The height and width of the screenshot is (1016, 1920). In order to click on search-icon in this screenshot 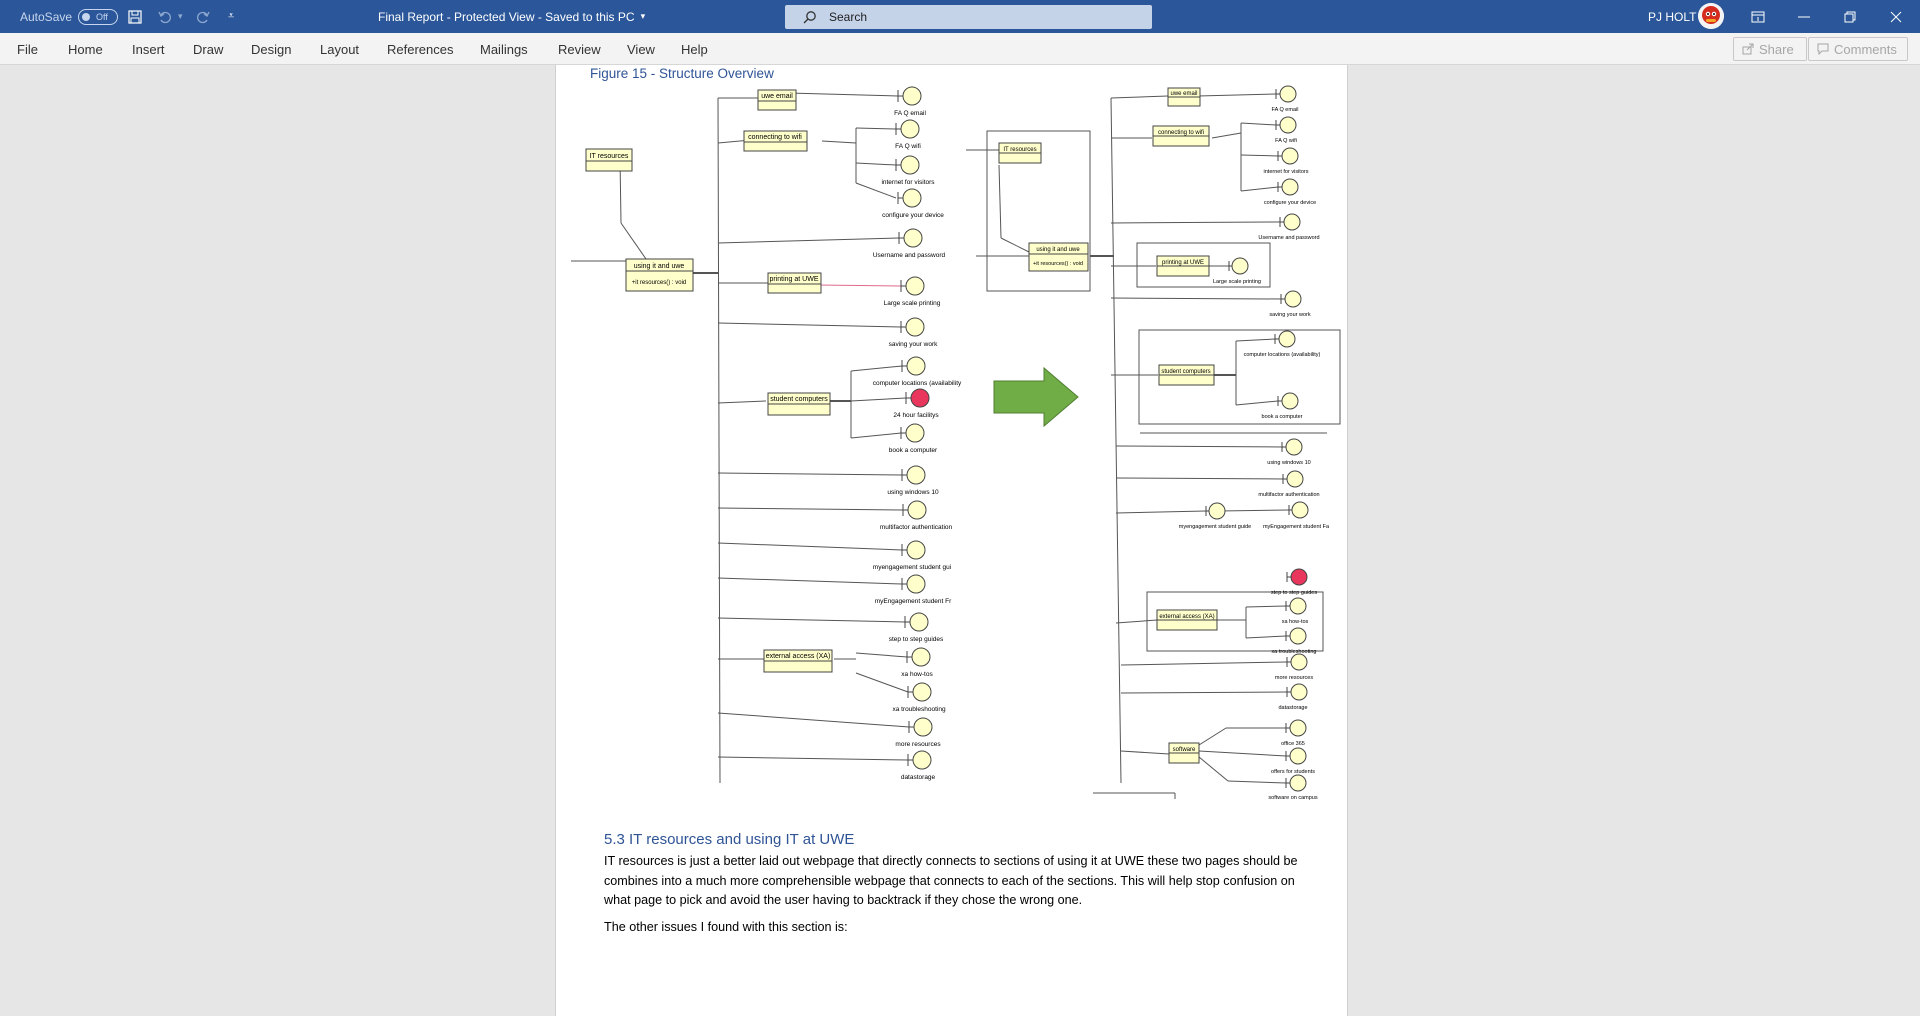, I will do `click(809, 17)`.